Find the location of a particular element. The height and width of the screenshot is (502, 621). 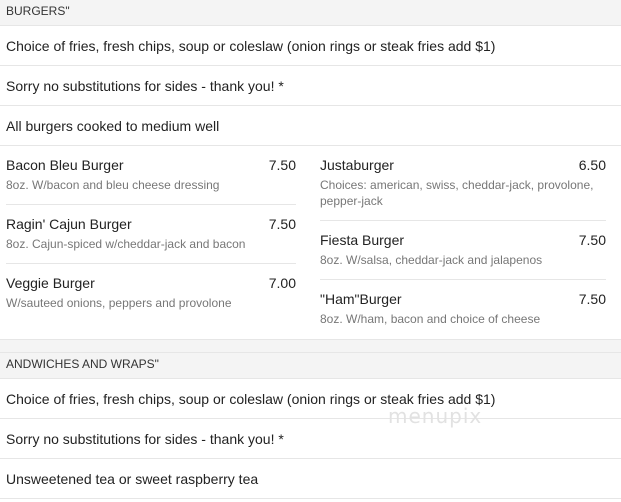

item-name: Veggie Burger is located at coordinates (50, 283).